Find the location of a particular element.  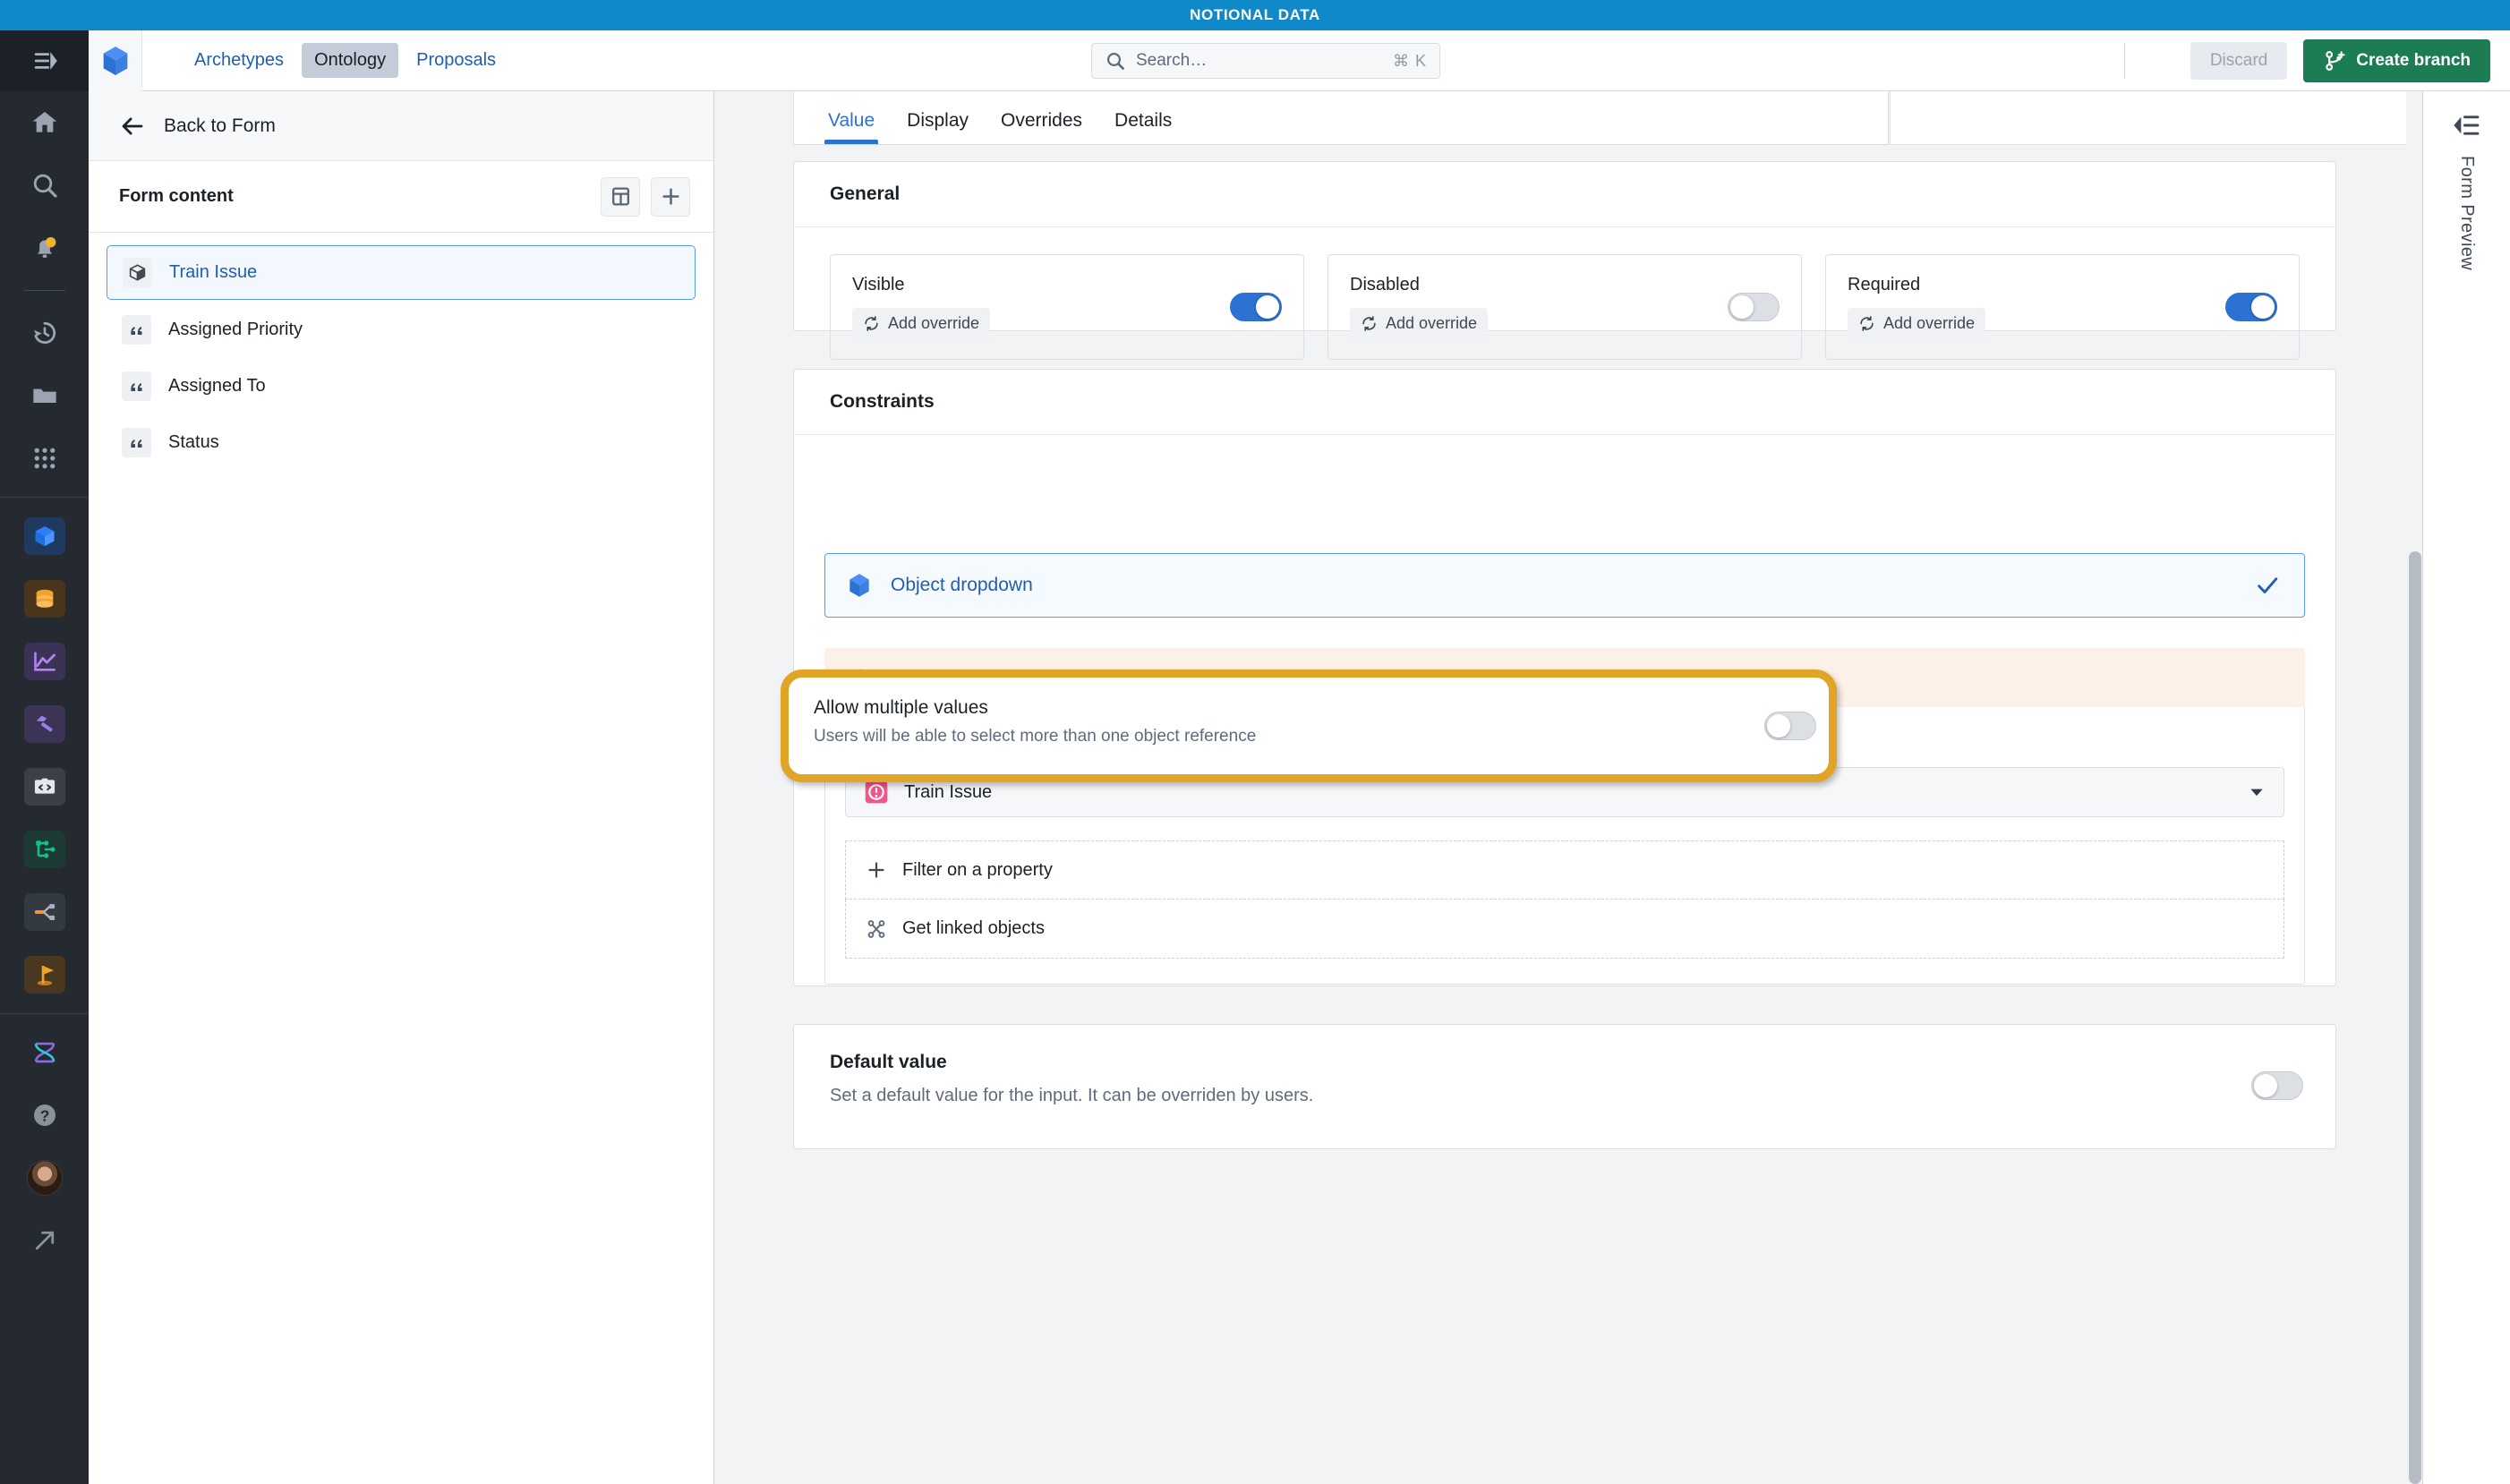

nav-item-proposals: Proposals is located at coordinates (456, 60).